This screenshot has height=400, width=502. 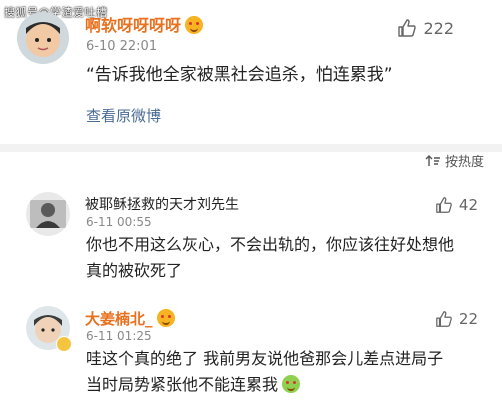 What do you see at coordinates (468, 319) in the screenshot?
I see `comment-like-count: 22` at bounding box center [468, 319].